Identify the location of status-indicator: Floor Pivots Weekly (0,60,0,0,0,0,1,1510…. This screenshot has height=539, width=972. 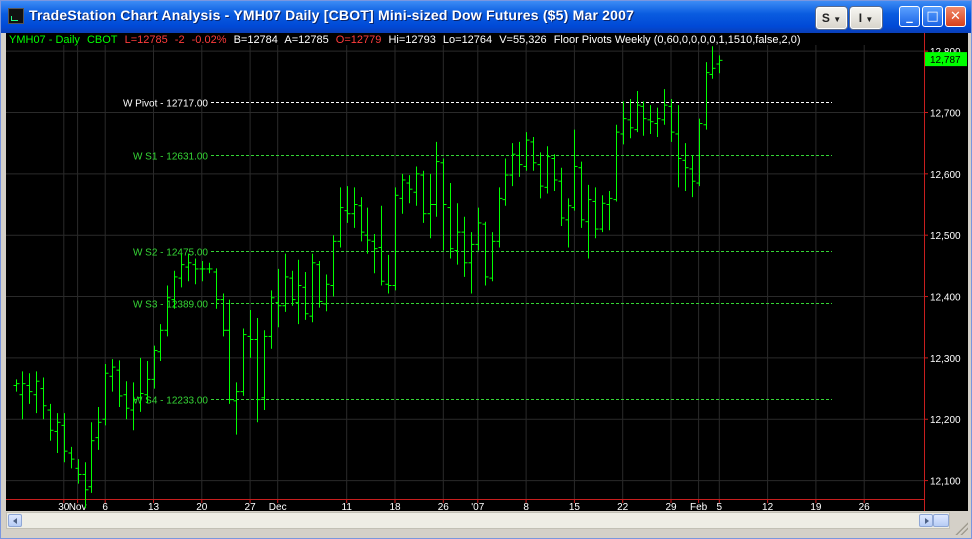
(677, 40).